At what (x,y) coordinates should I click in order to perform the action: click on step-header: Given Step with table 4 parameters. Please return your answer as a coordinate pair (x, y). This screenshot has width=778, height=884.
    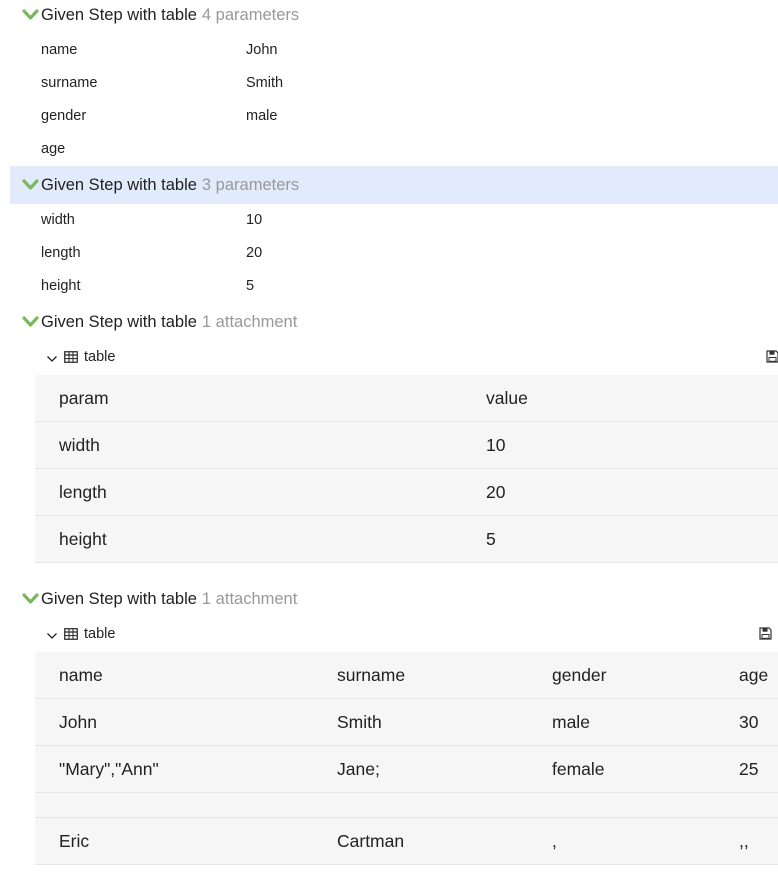
    Looking at the image, I should click on (394, 15).